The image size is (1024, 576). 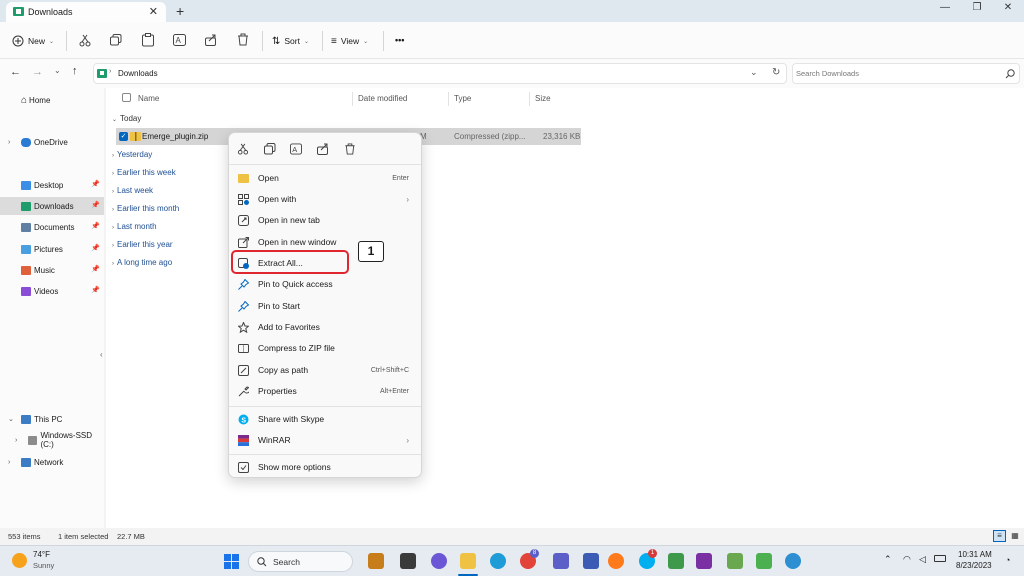 I want to click on firefox-icon, so click(x=616, y=561).